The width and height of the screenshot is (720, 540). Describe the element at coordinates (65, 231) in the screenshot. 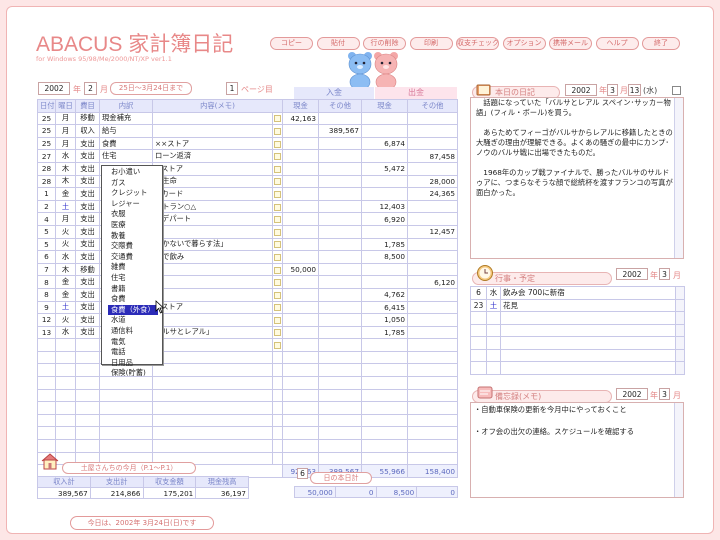

I see `ledger-cell-wd: 火` at that location.